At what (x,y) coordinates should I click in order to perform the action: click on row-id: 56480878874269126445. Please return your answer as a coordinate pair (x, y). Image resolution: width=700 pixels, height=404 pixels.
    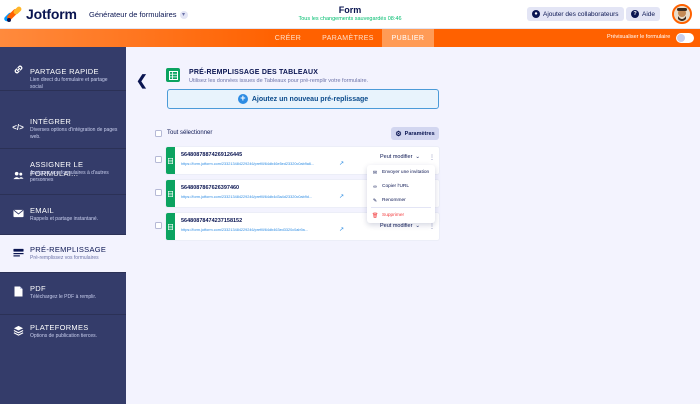
    Looking at the image, I should click on (212, 155).